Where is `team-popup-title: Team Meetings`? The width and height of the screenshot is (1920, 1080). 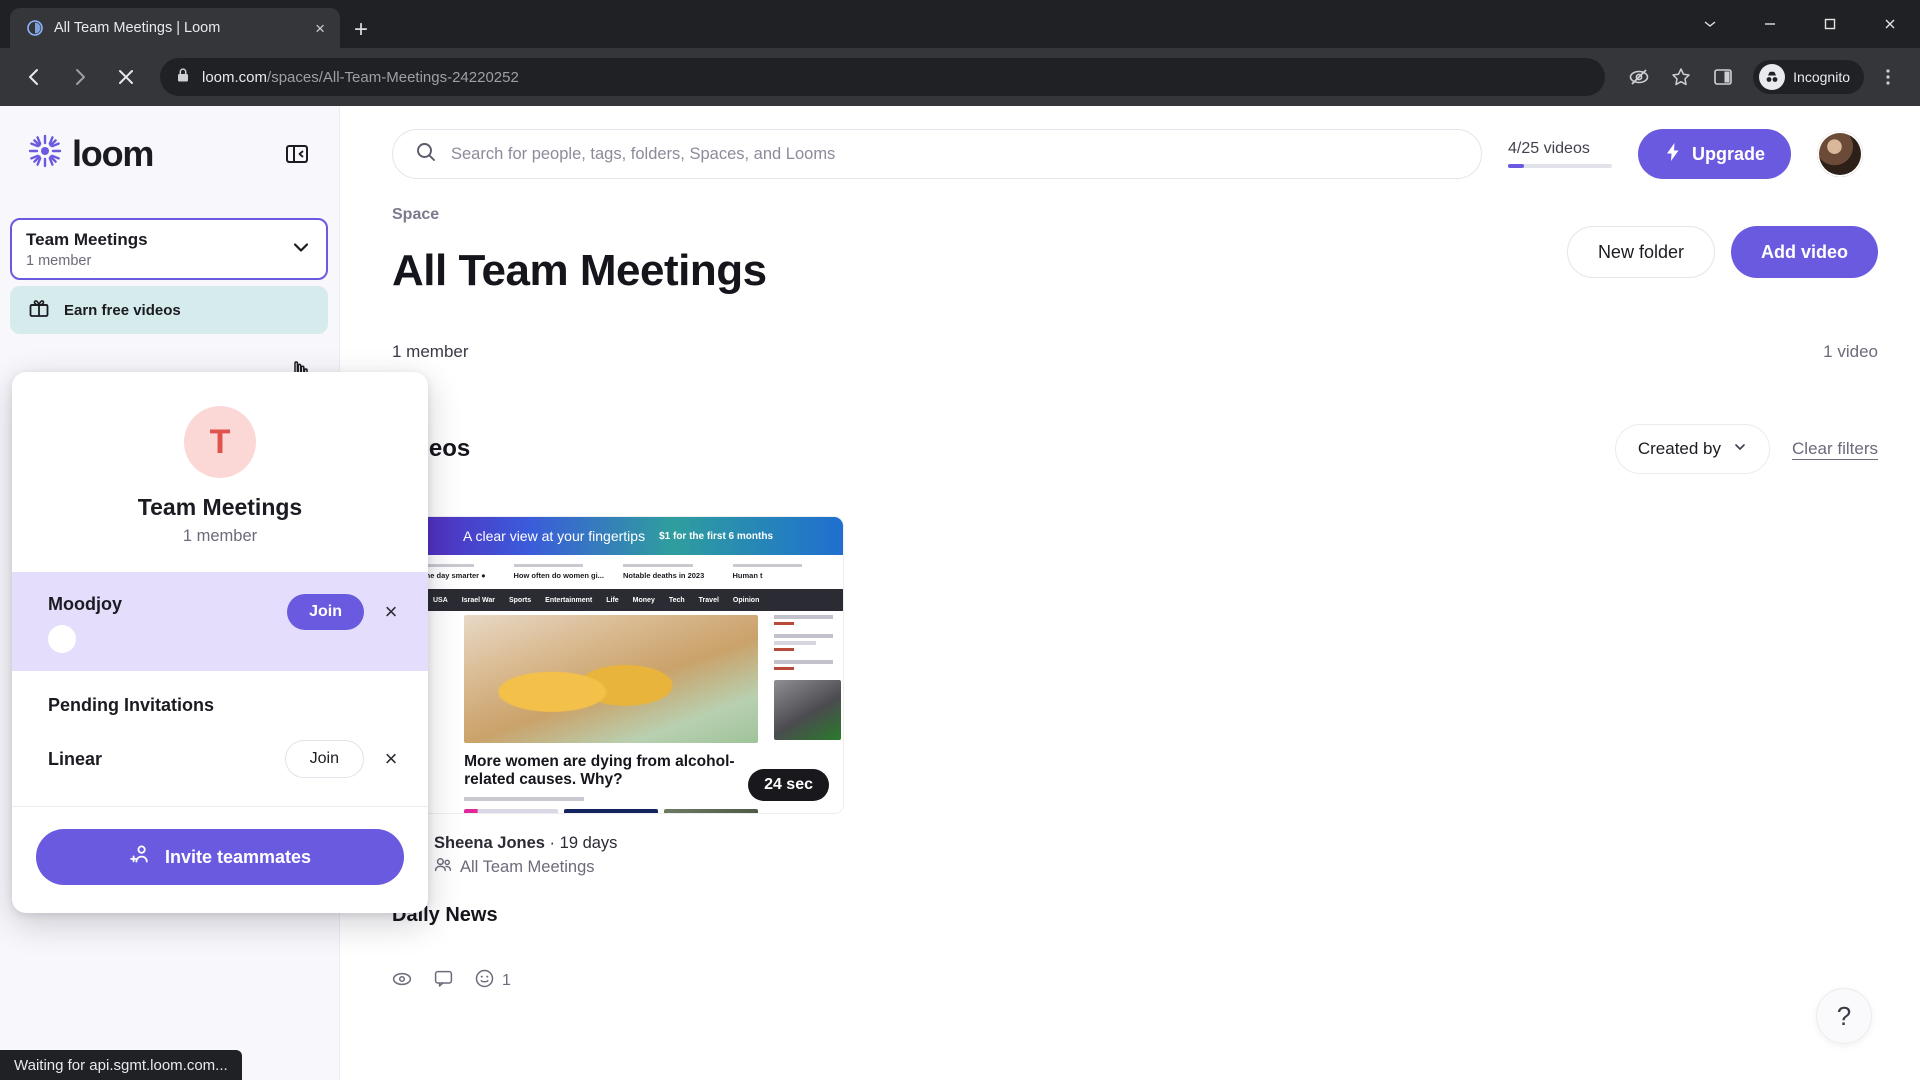
team-popup-title: Team Meetings is located at coordinates (220, 507).